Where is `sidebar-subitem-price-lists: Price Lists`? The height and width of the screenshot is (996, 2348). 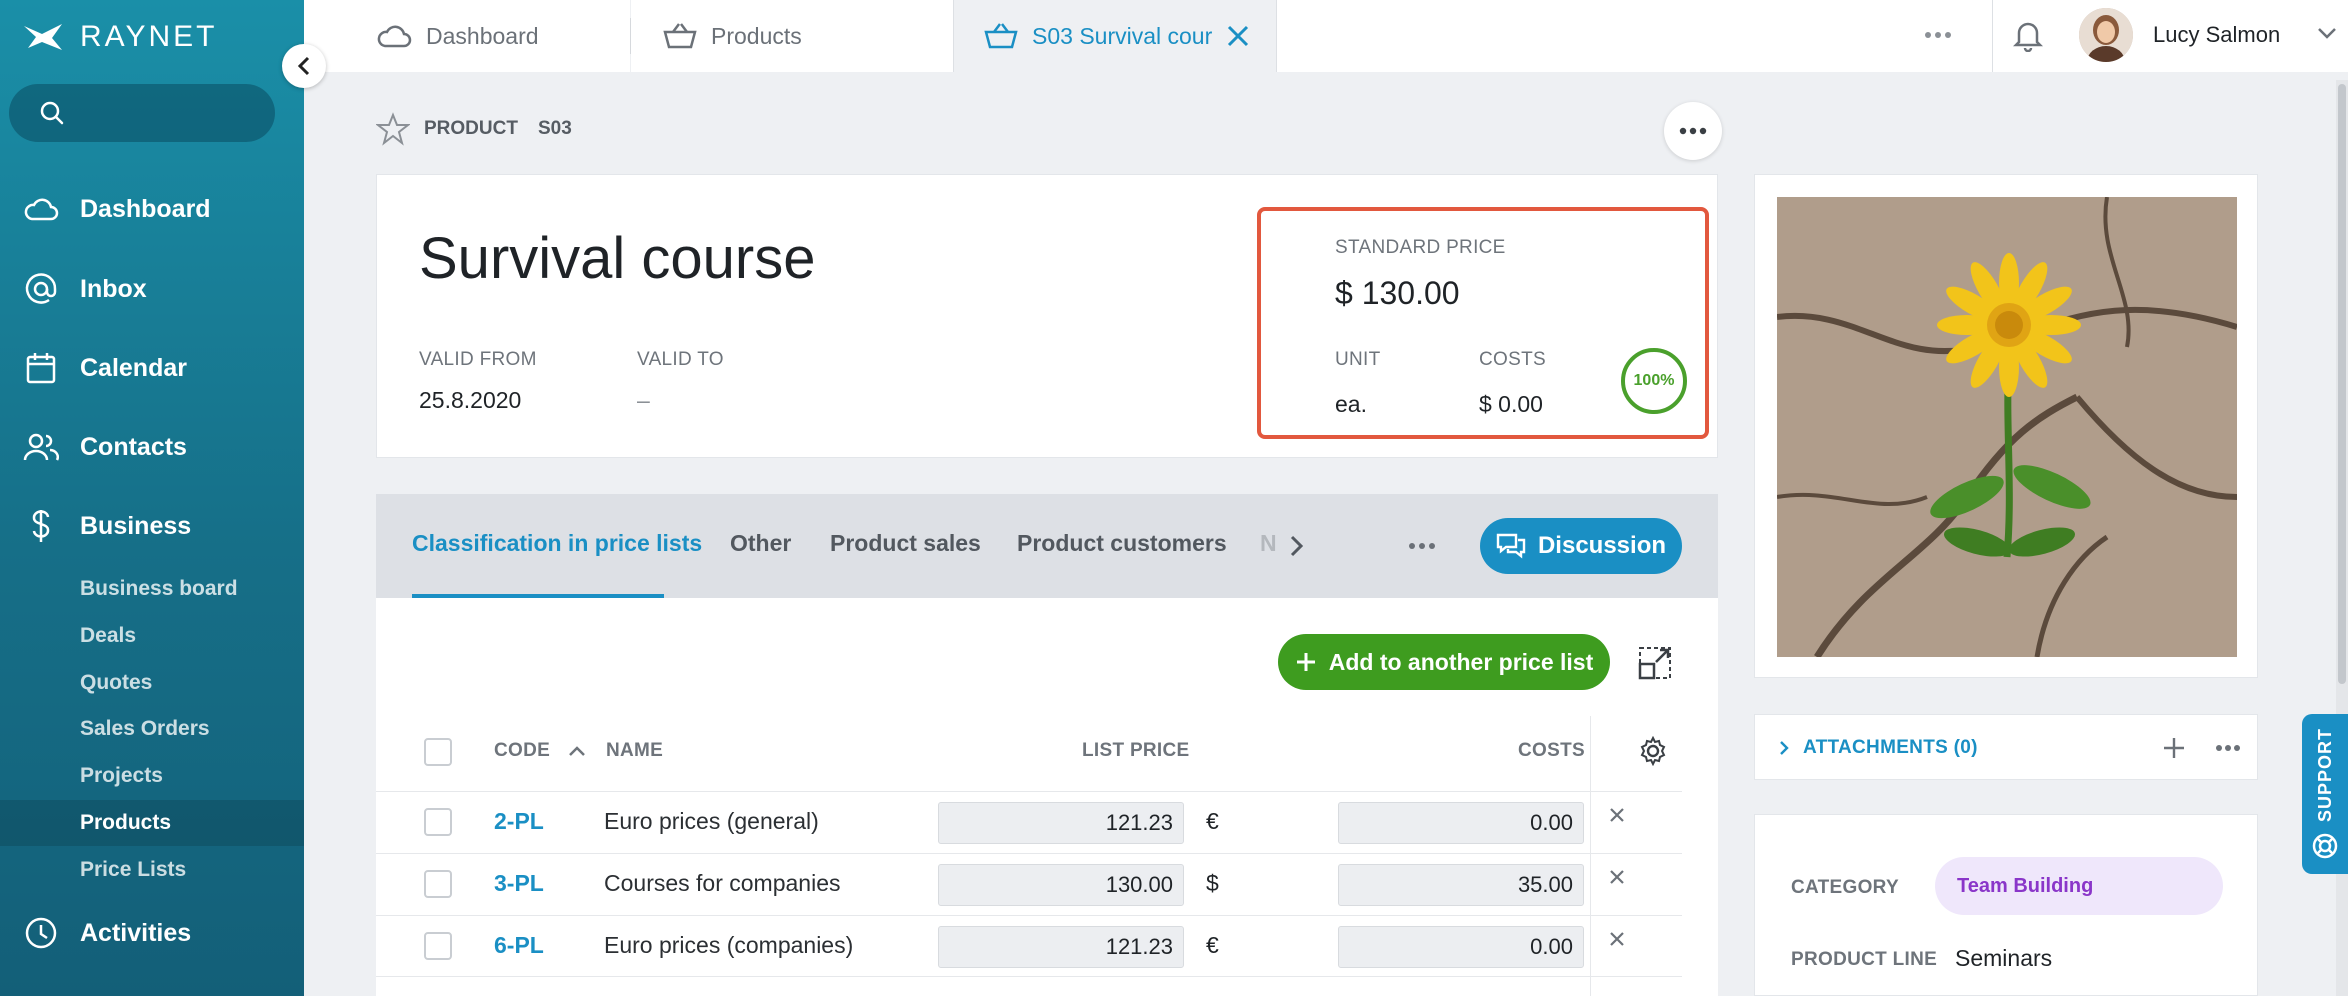 sidebar-subitem-price-lists: Price Lists is located at coordinates (152, 870).